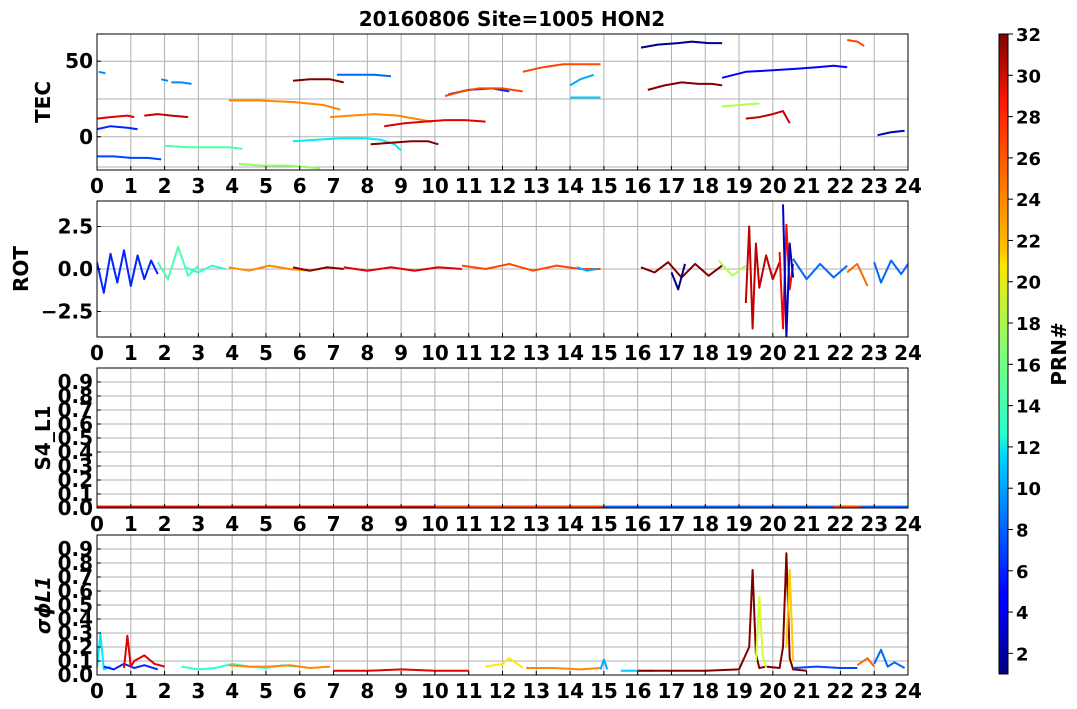 The width and height of the screenshot is (1077, 709). I want to click on y-axis-label: S4_L1, so click(43, 438).